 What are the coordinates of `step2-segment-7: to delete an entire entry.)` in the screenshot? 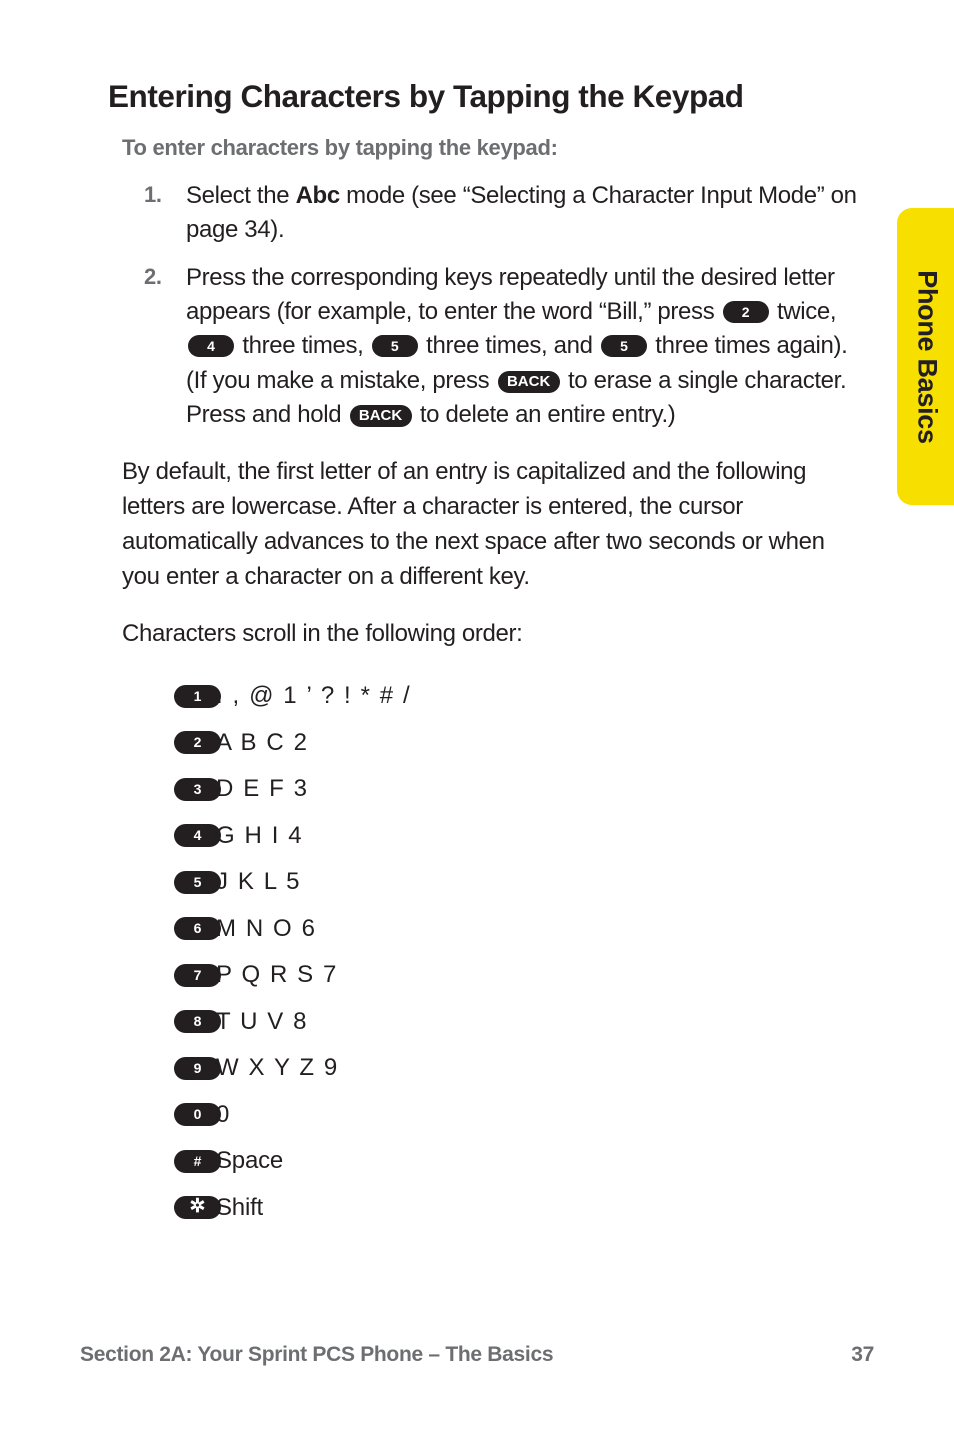 It's located at (544, 414).